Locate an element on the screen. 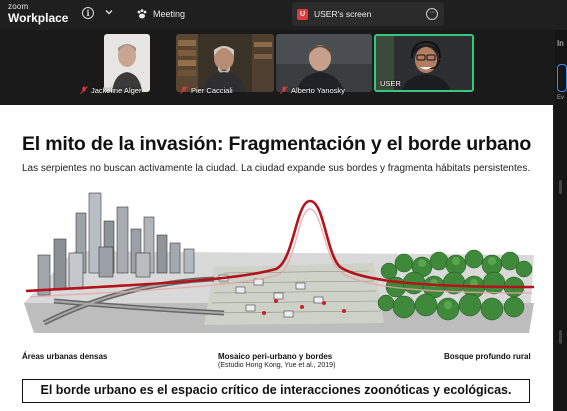 This screenshot has height=411, width=567. participant-name-tag: Pier Cacciali is located at coordinates (206, 90).